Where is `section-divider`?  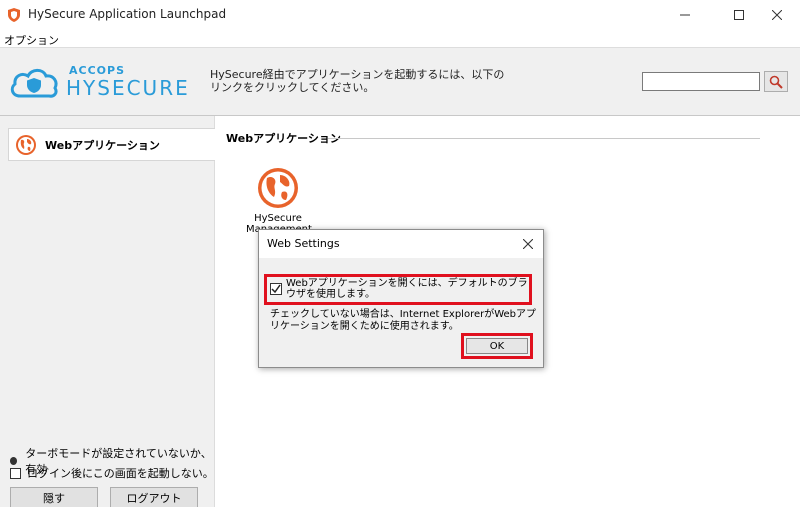
section-divider is located at coordinates (544, 138).